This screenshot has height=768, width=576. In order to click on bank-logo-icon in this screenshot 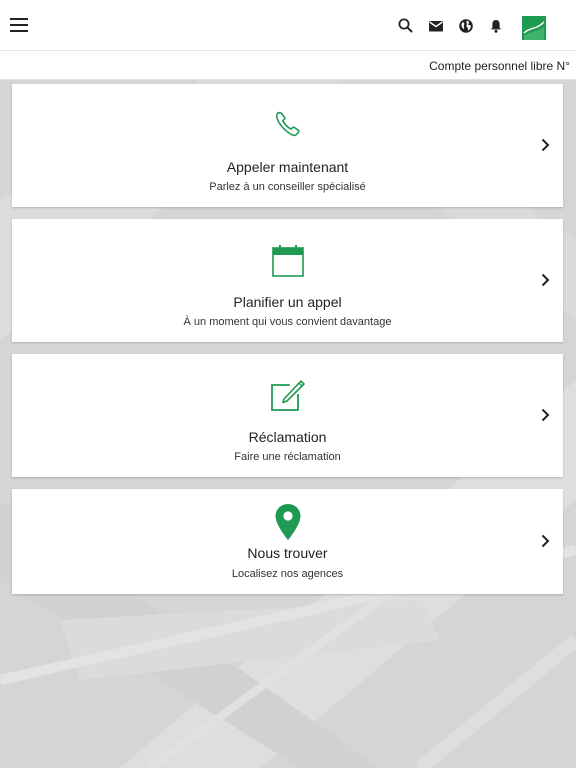, I will do `click(534, 28)`.